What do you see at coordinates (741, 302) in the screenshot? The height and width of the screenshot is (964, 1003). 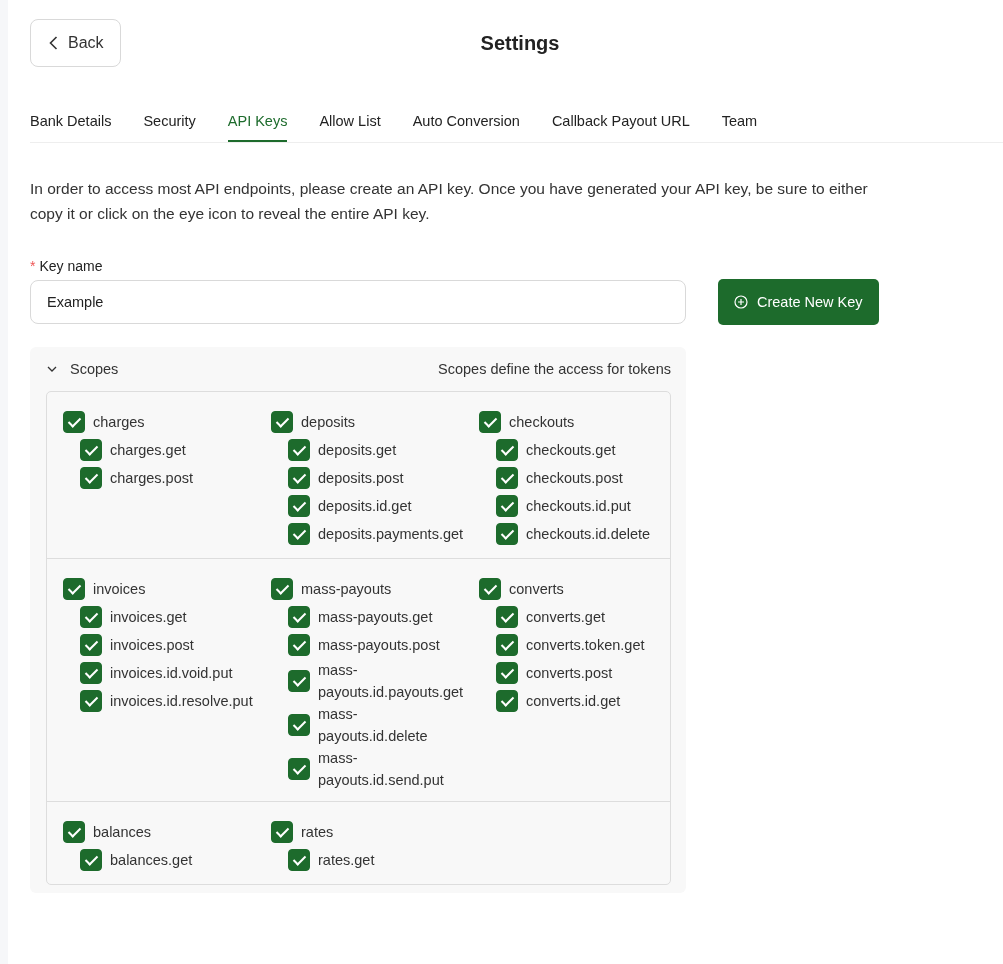 I see `plus-circle-icon` at bounding box center [741, 302].